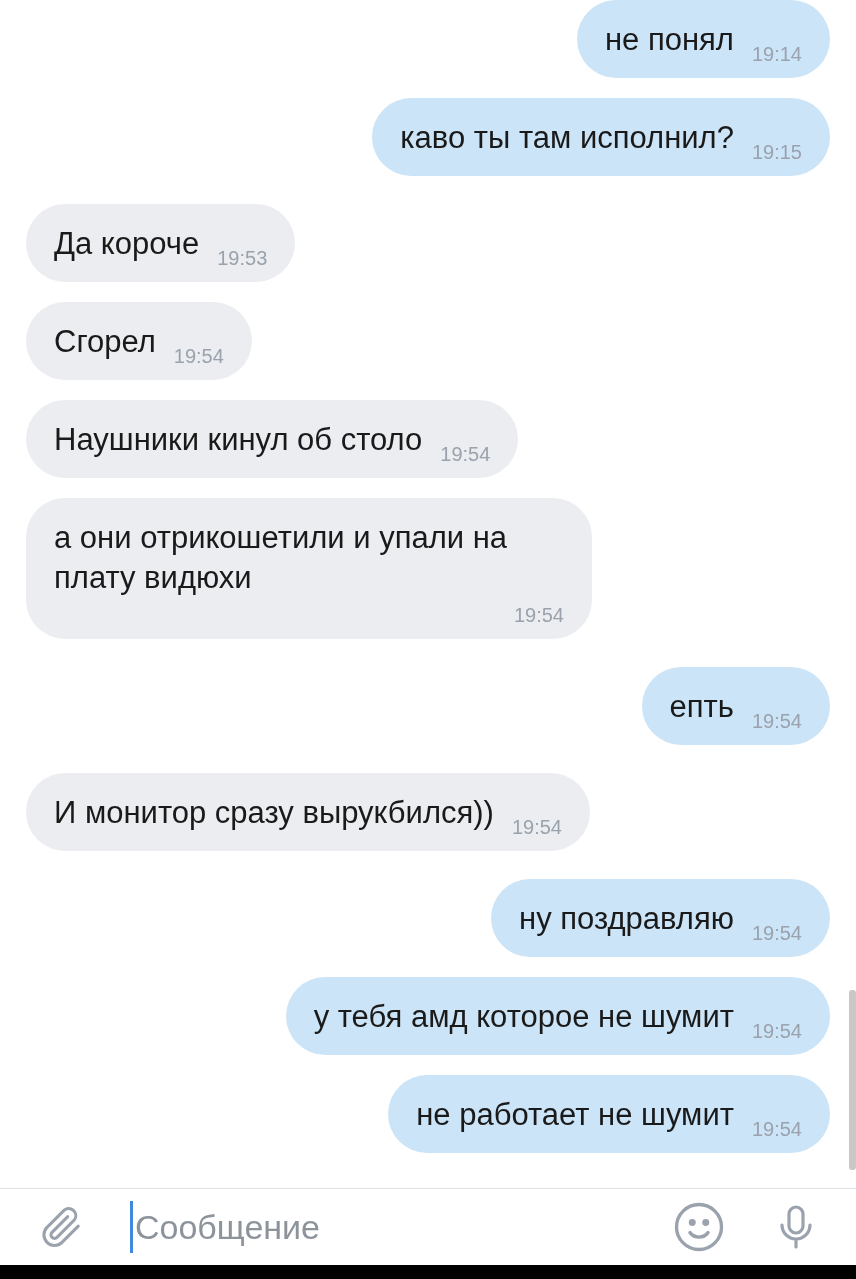 The image size is (856, 1279). I want to click on message-text: Наушники кинул об столо, so click(238, 440).